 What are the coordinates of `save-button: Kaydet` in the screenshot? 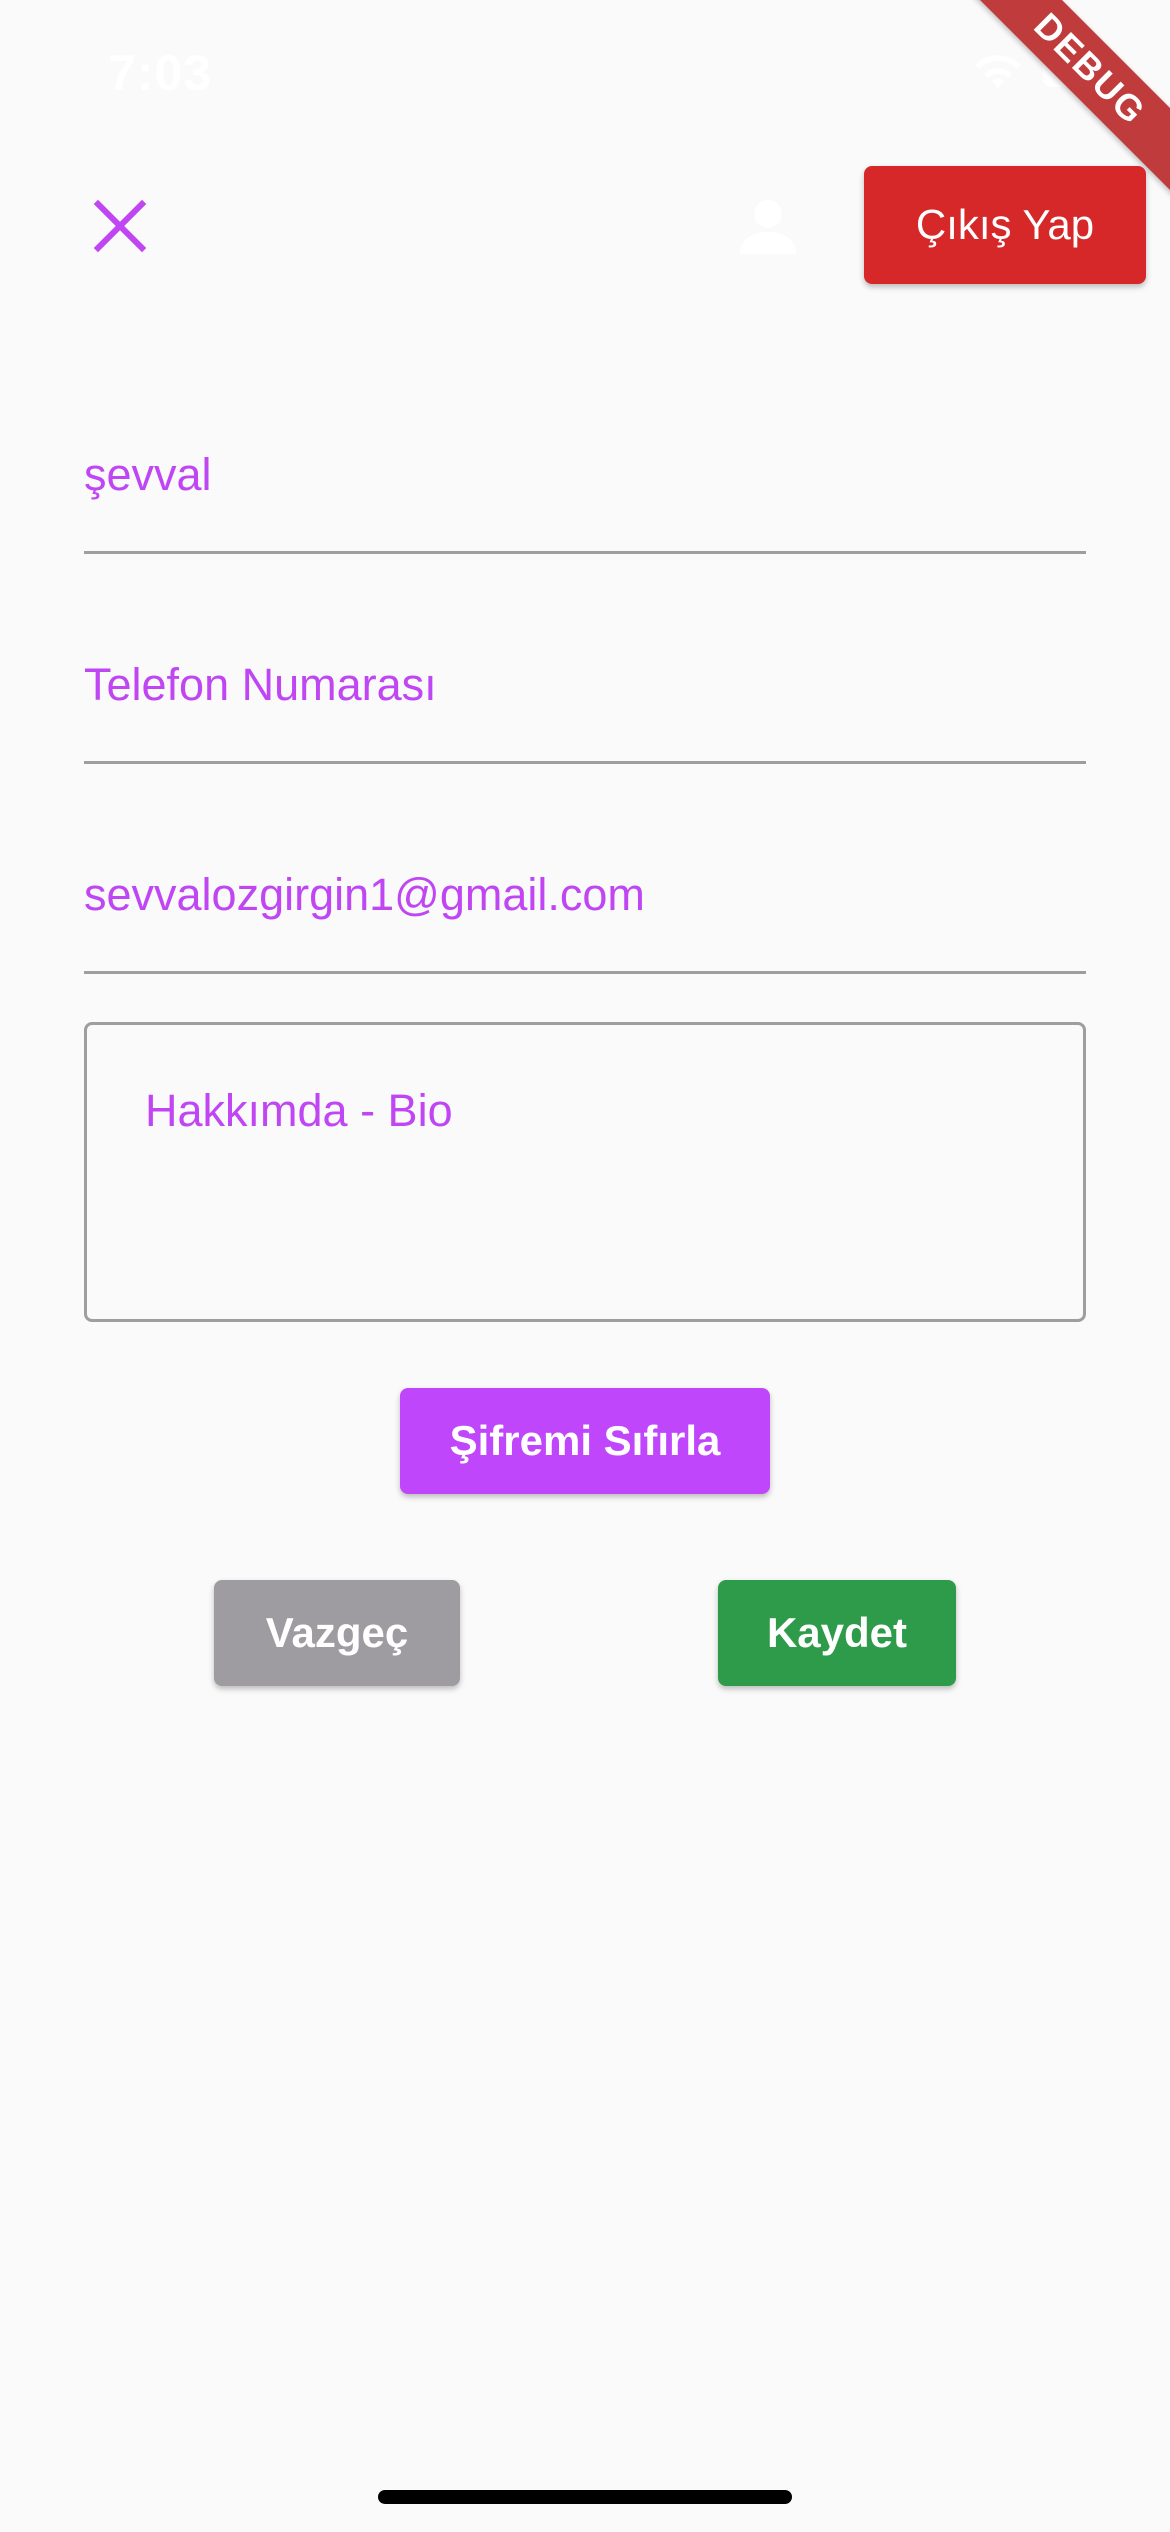 It's located at (837, 1633).